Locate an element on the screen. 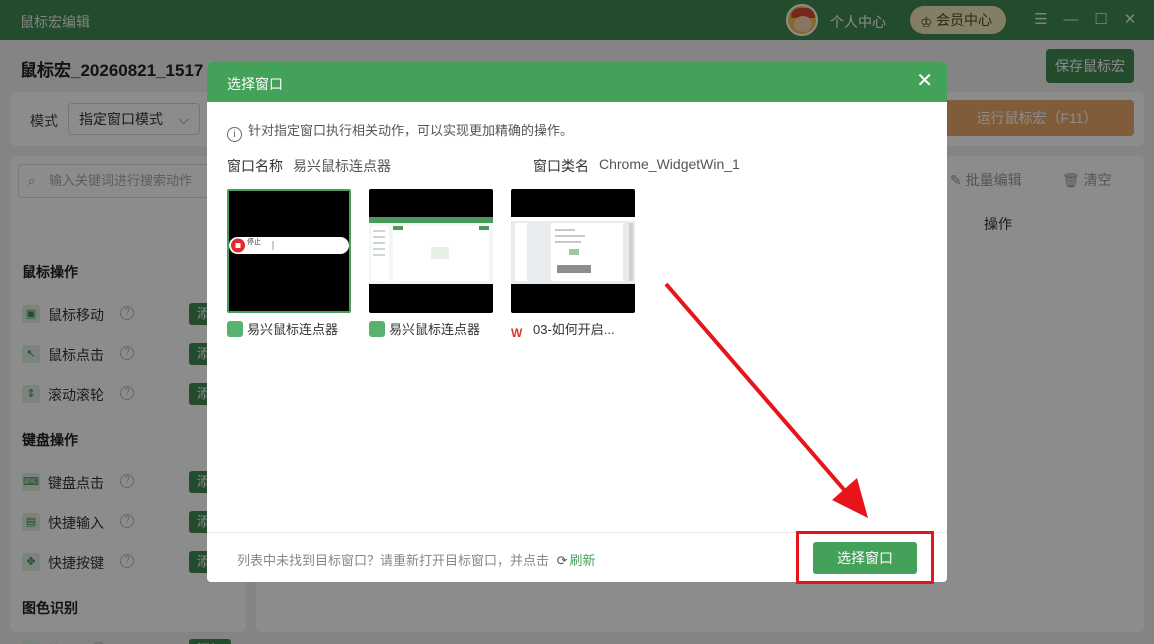 This screenshot has width=1154, height=644. window-name-label: 窗口名称 is located at coordinates (255, 166).